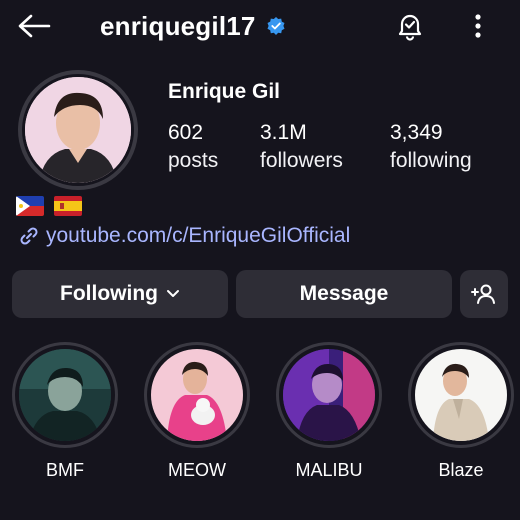 This screenshot has height=520, width=520. Describe the element at coordinates (301, 160) in the screenshot. I see `followers-label: followers` at that location.